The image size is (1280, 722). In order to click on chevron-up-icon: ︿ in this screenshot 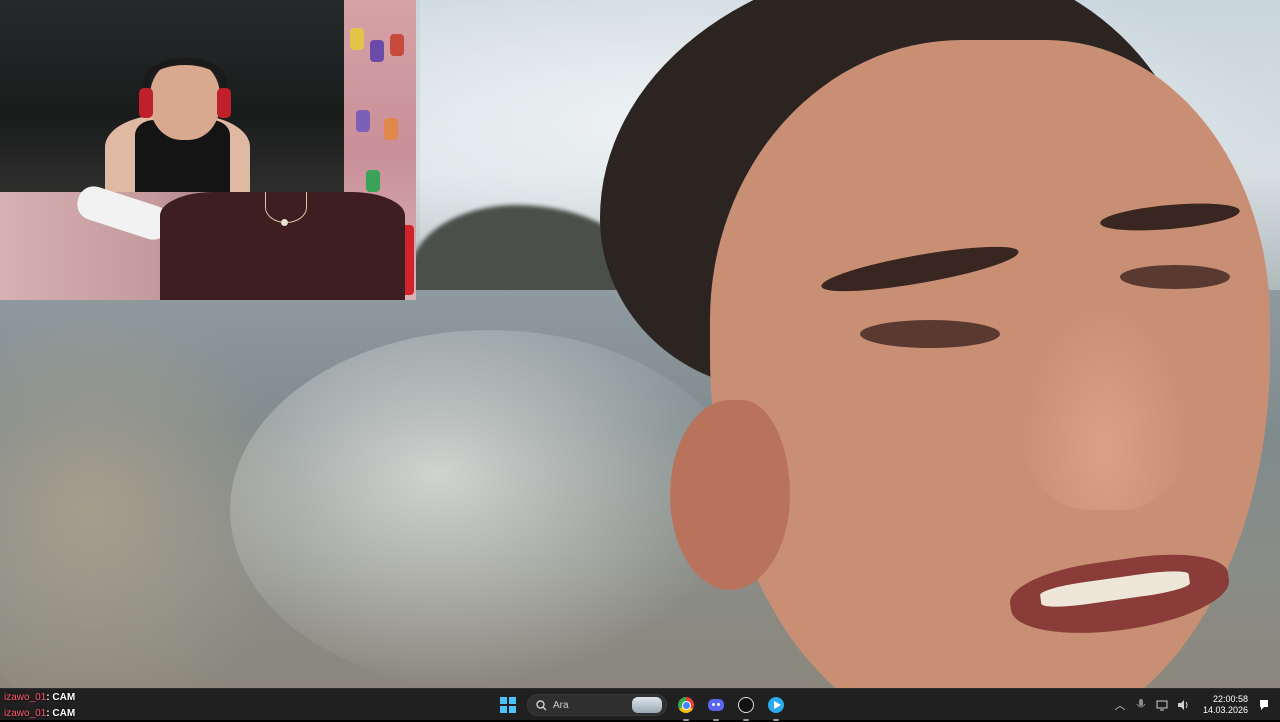, I will do `click(1120, 705)`.